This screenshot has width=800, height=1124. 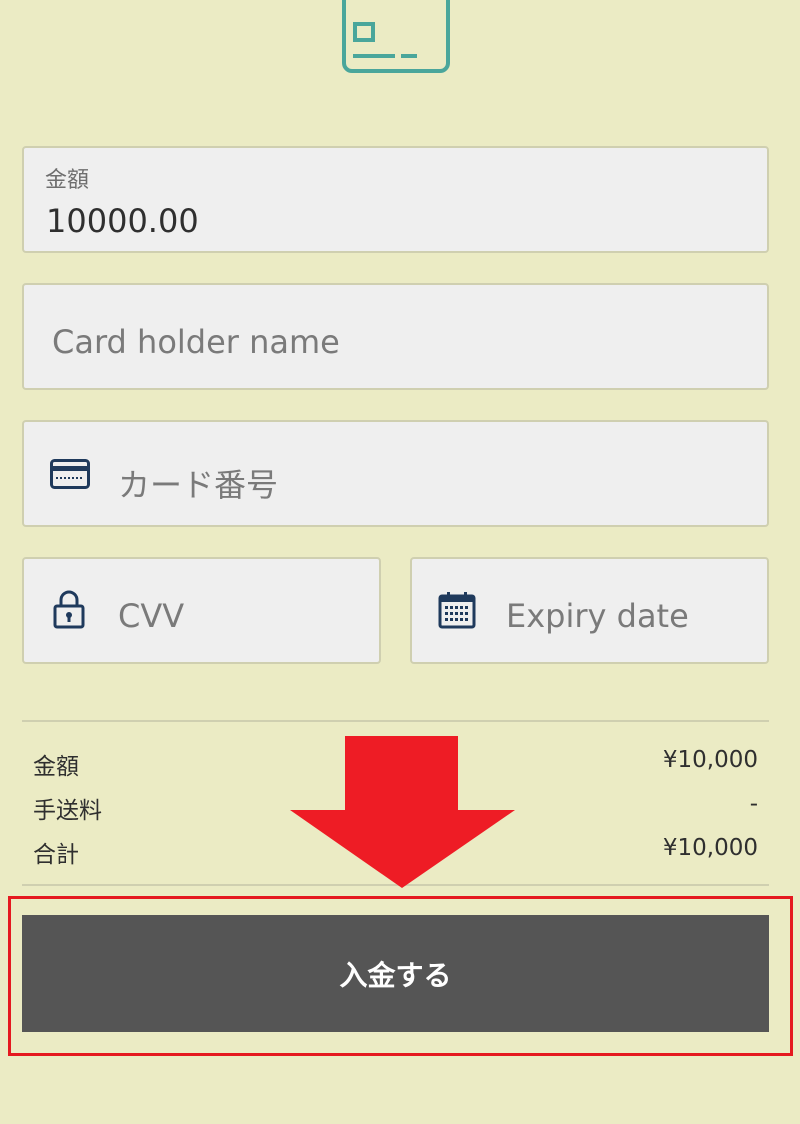 What do you see at coordinates (395, 721) in the screenshot?
I see `summary-top-divider` at bounding box center [395, 721].